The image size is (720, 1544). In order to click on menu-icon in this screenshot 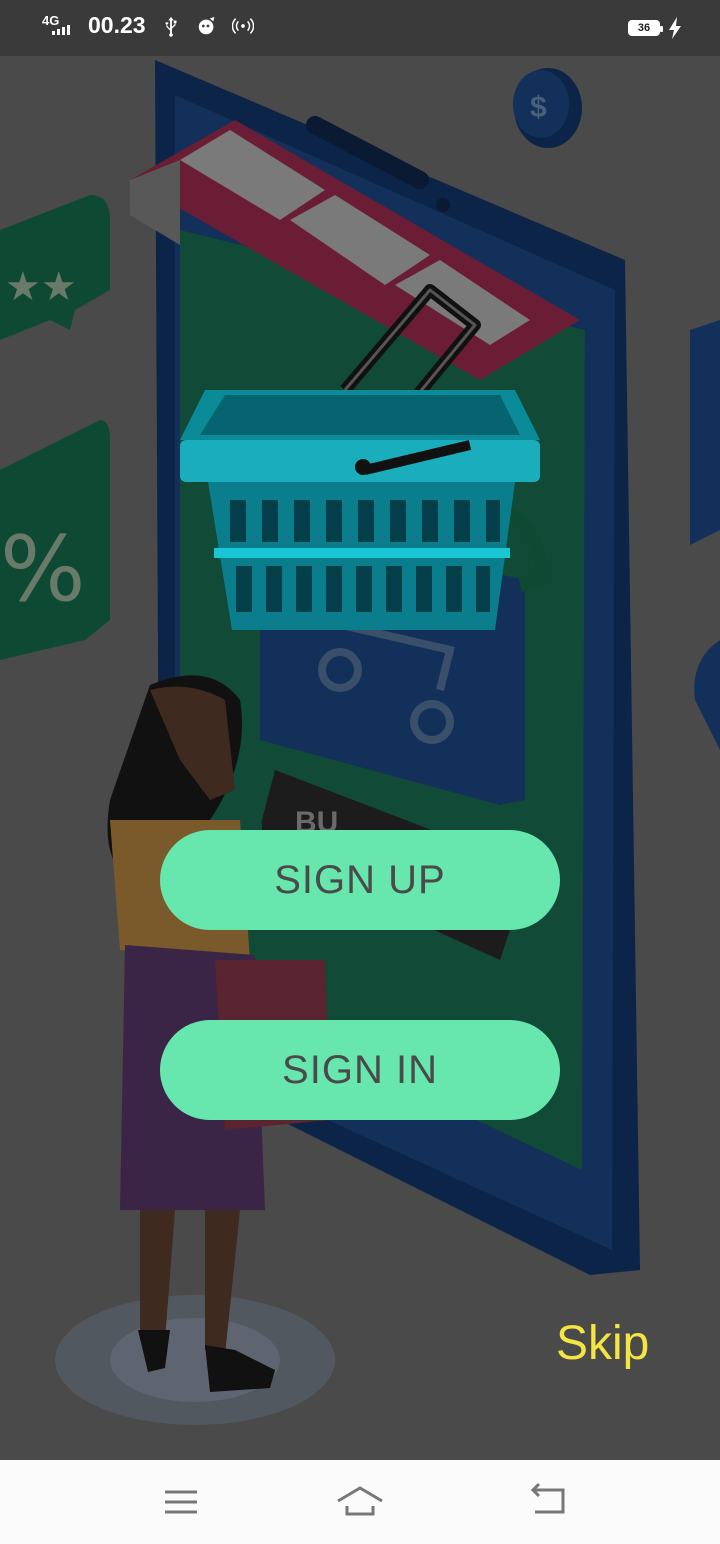, I will do `click(180, 1501)`.